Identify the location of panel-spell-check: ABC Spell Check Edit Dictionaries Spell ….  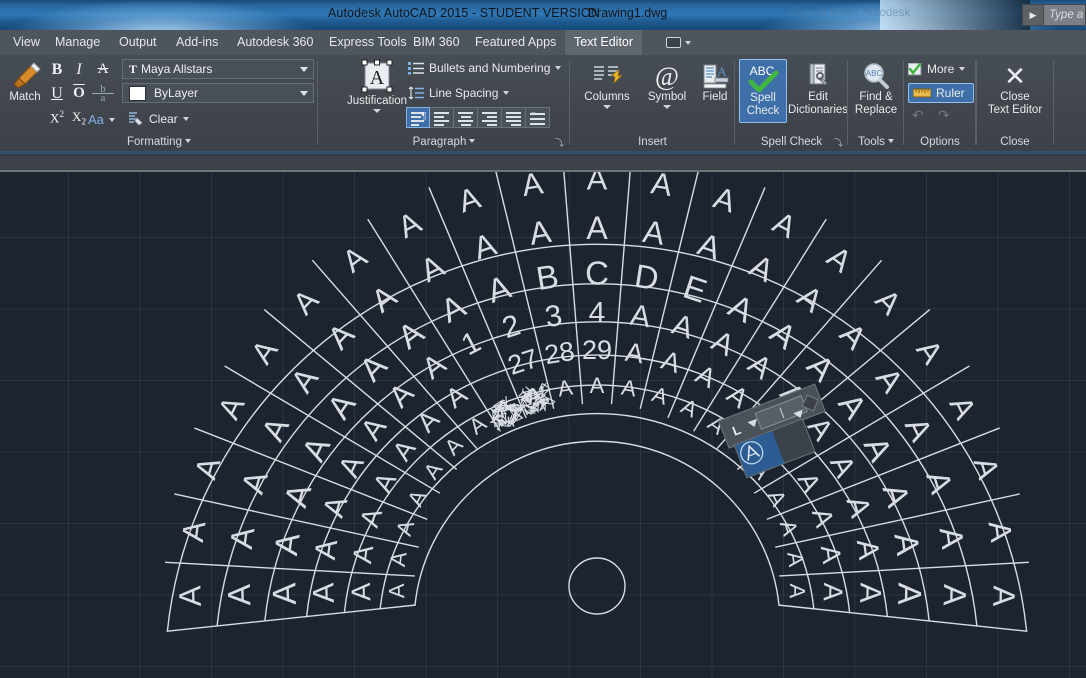
(791, 103).